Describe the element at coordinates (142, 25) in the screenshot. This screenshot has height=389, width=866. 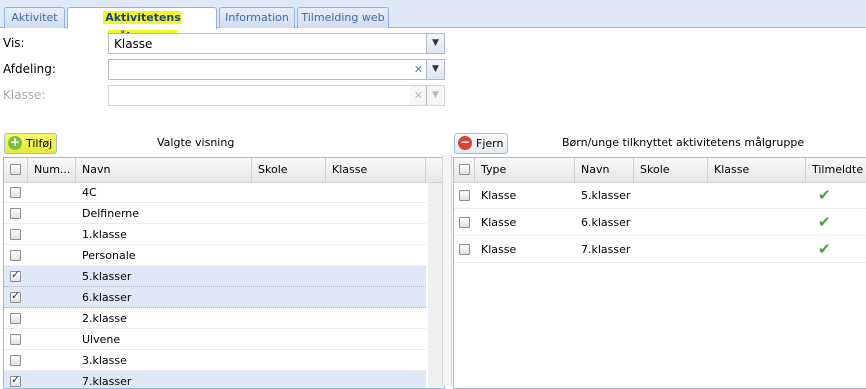
I see `tab-aktivitetens-malgruppe: Aktivitetens målgruppe` at that location.